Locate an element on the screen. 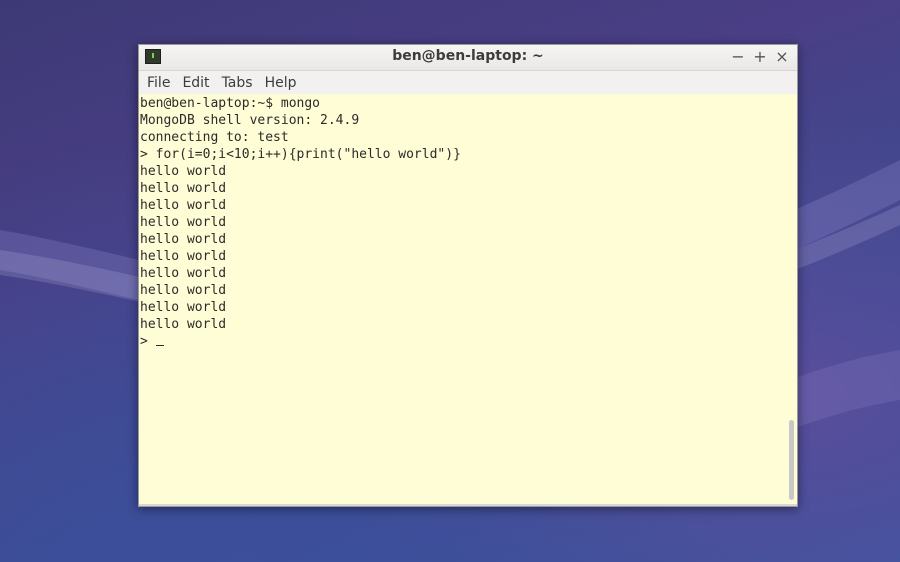 The width and height of the screenshot is (900, 562). terminal-line: ben@ben-laptop:~$ mongo is located at coordinates (230, 103).